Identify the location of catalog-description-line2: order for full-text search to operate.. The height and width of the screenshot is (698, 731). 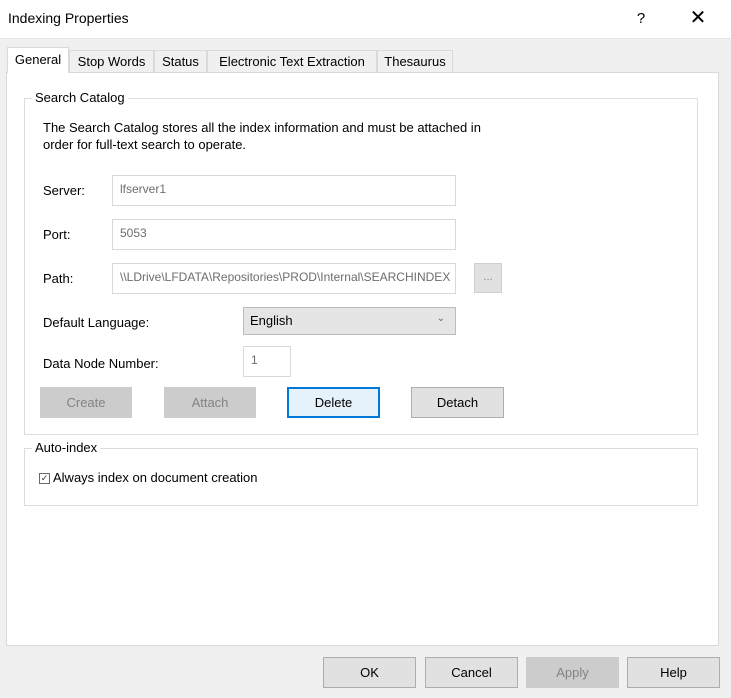
(145, 144).